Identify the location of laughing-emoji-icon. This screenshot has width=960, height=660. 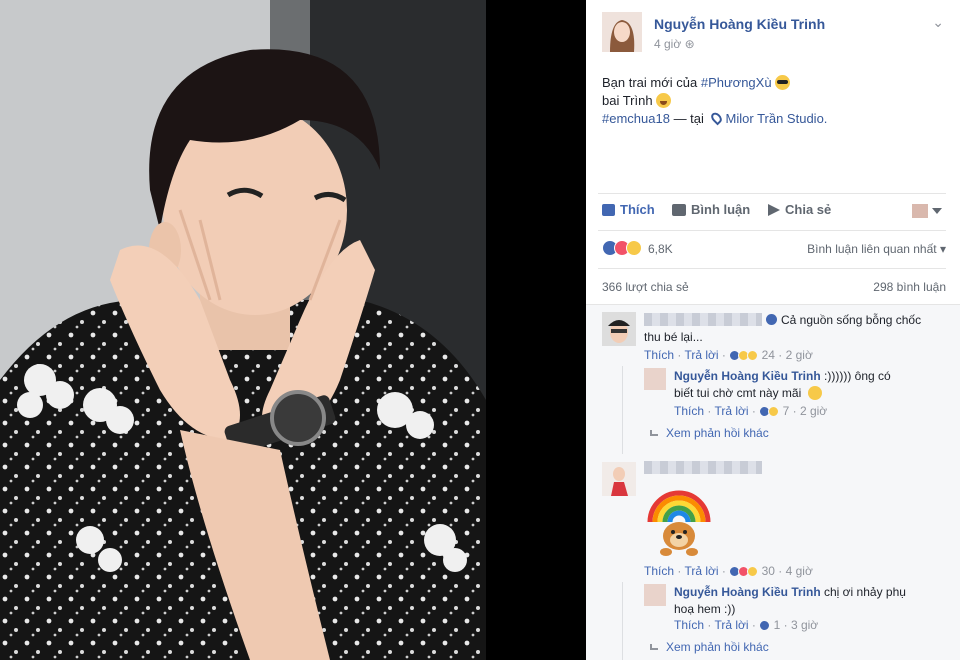
(663, 100).